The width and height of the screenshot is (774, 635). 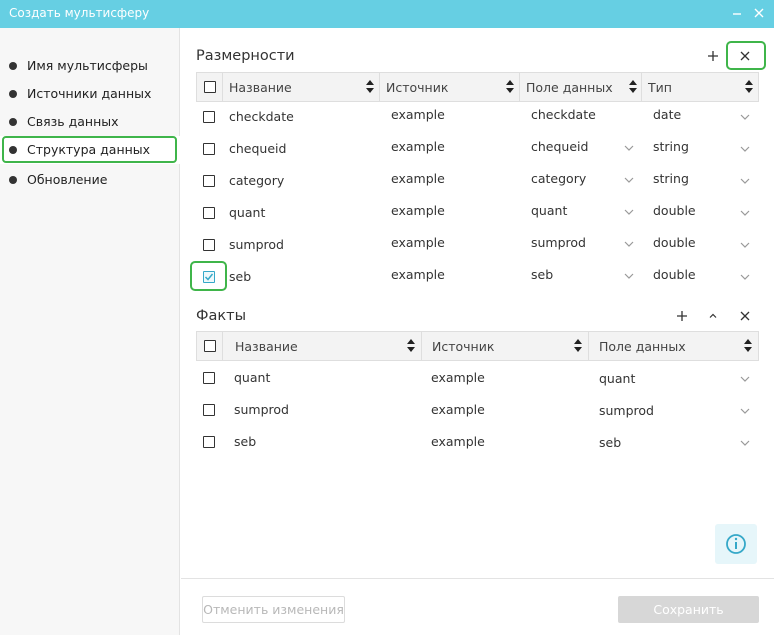 I want to click on save-button: Сохранить, so click(x=688, y=609).